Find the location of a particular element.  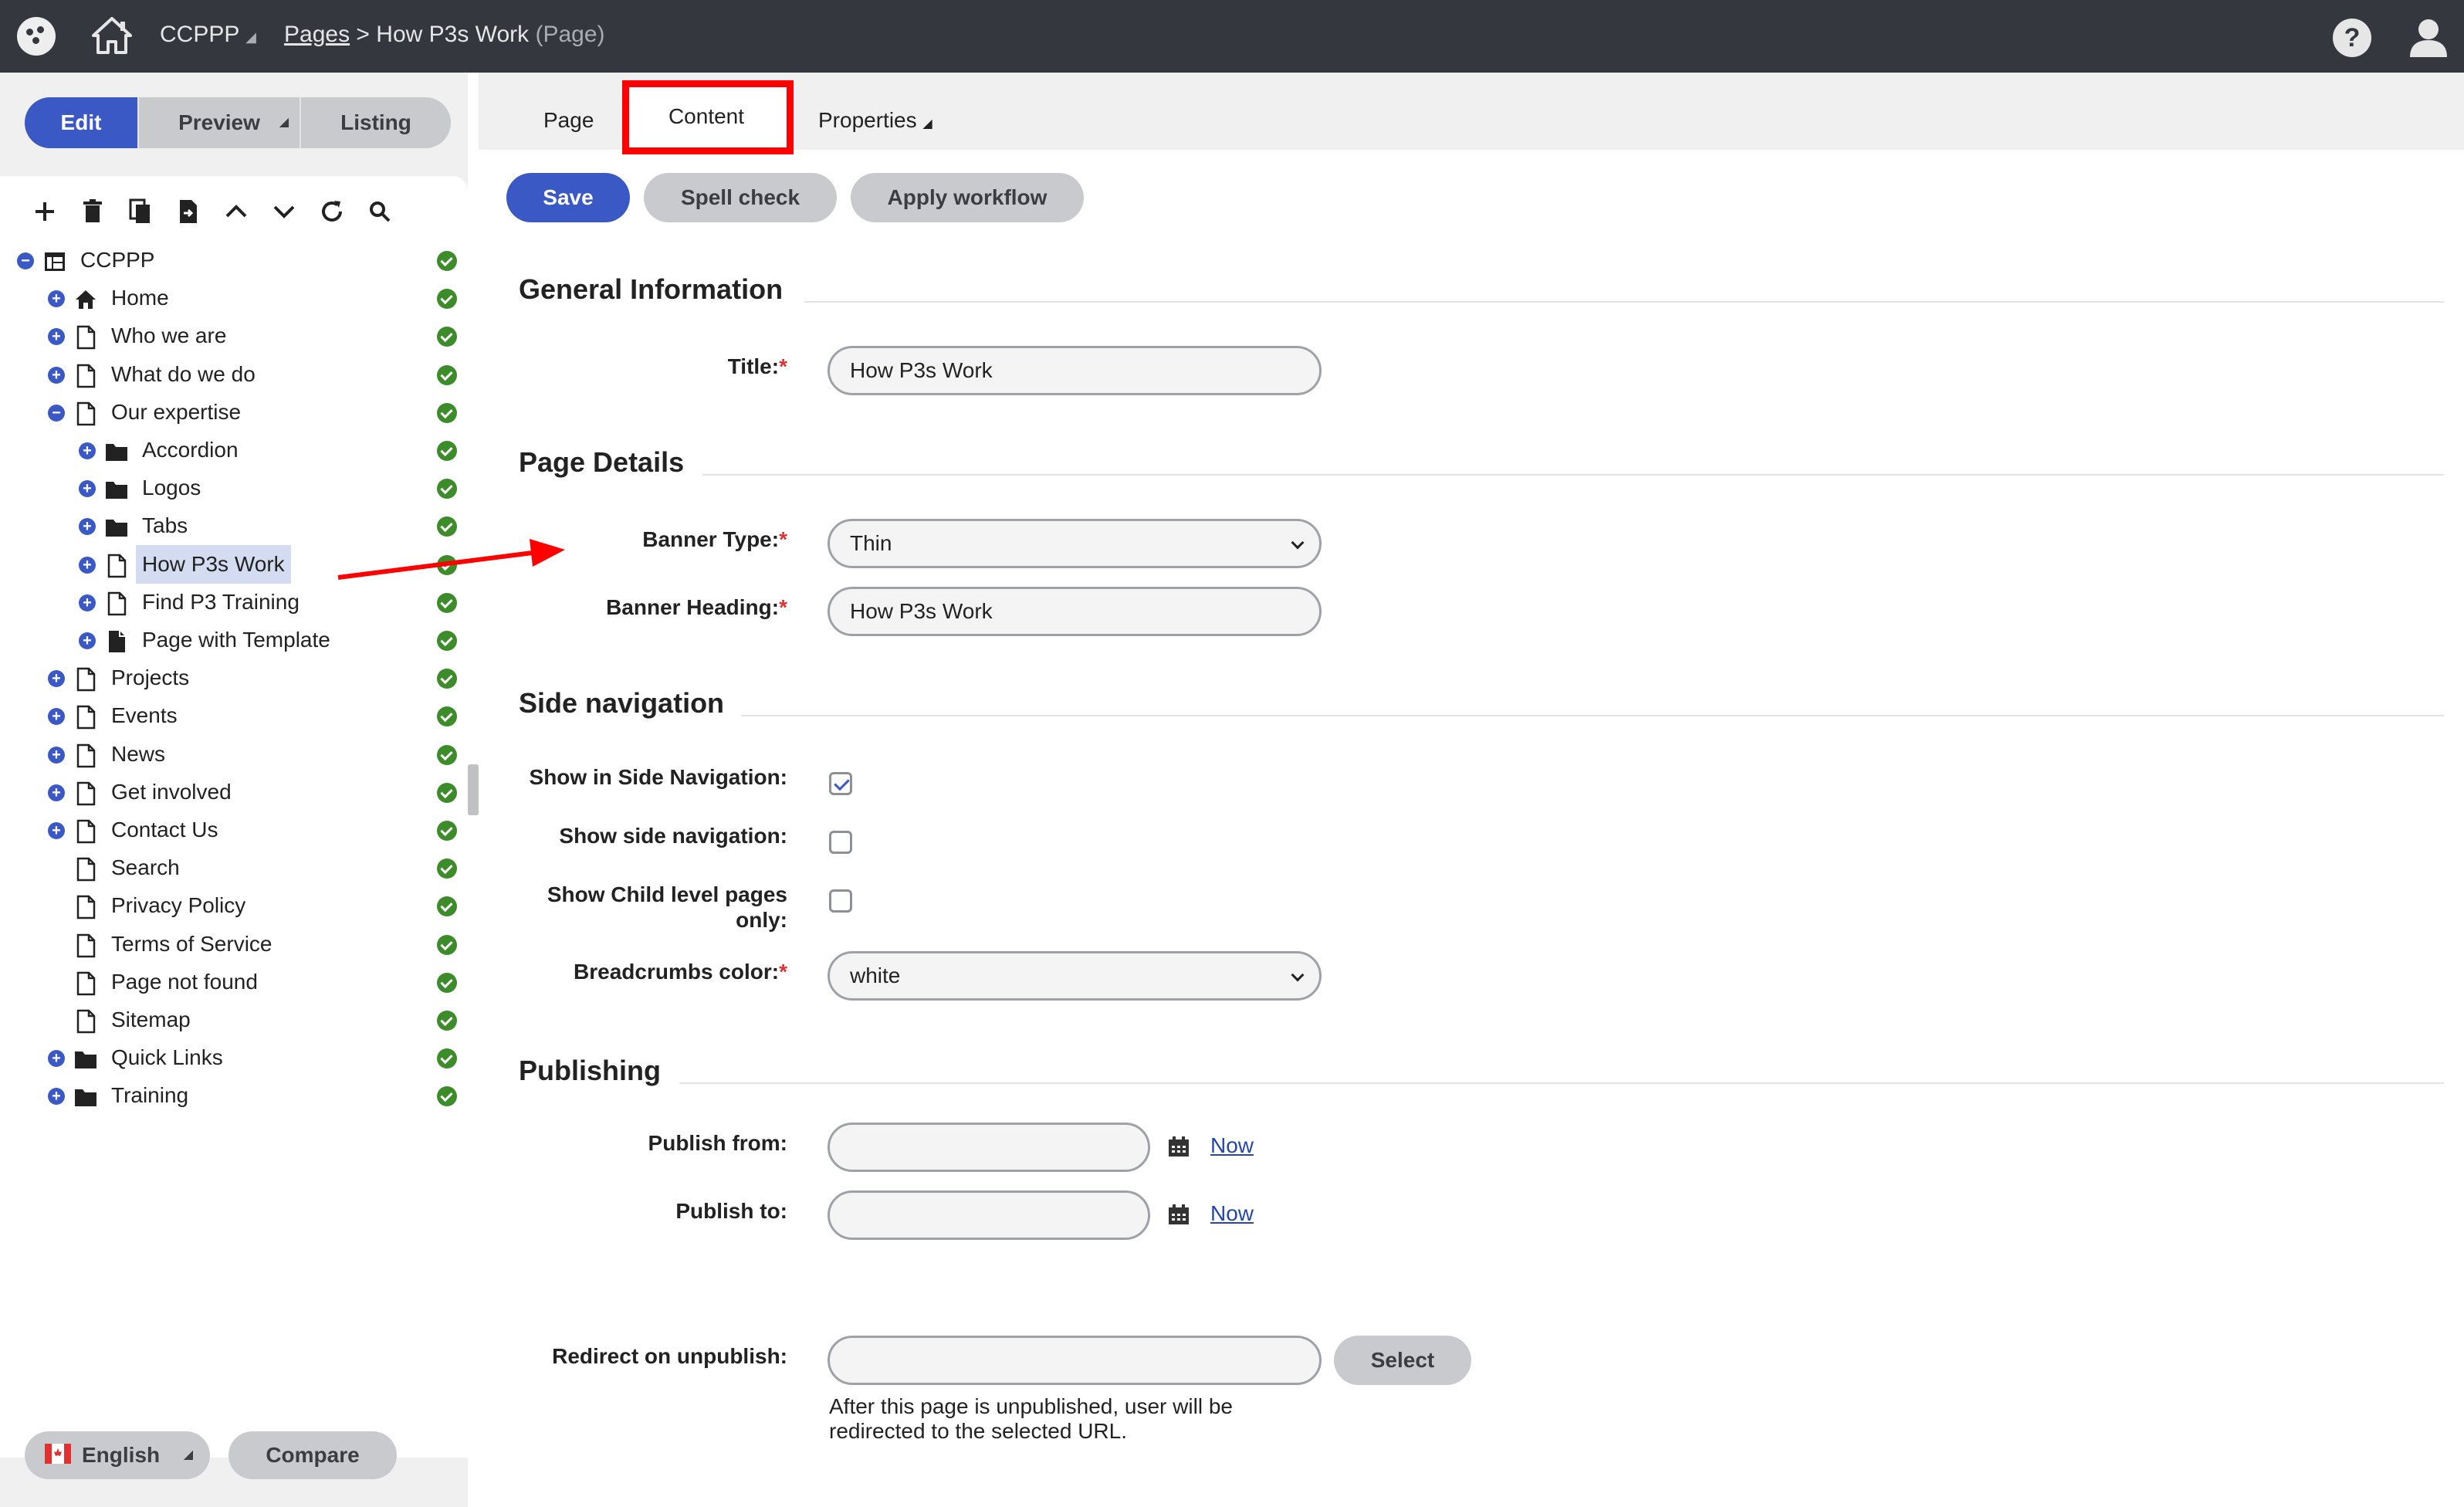

user-icon is located at coordinates (2428, 37).